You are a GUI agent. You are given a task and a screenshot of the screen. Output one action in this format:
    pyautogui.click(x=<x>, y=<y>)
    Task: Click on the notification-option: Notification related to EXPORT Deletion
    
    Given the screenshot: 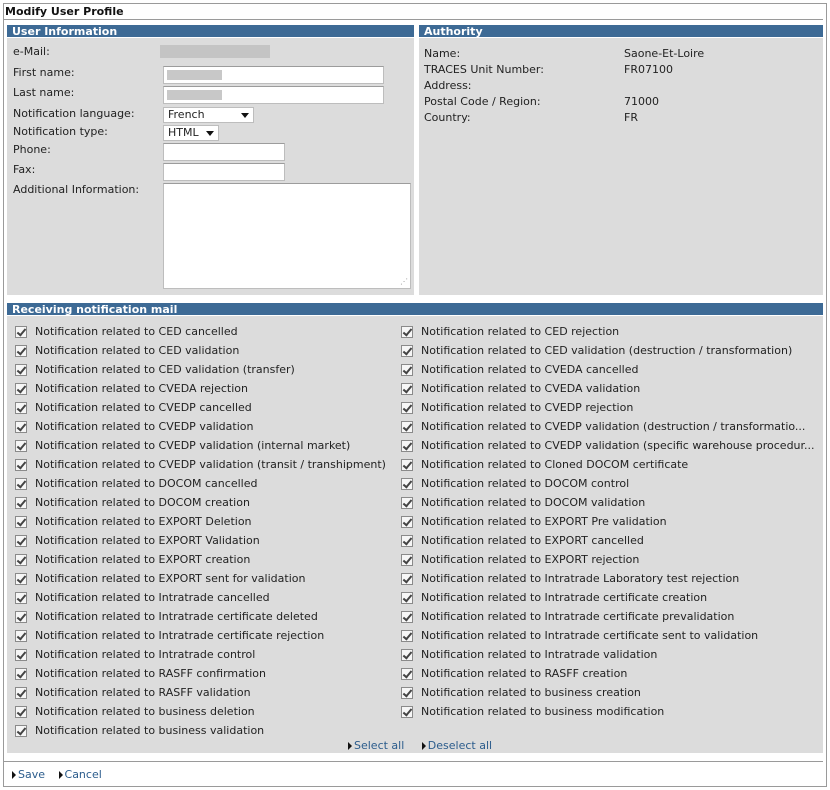 What is the action you would take?
    pyautogui.click(x=205, y=521)
    